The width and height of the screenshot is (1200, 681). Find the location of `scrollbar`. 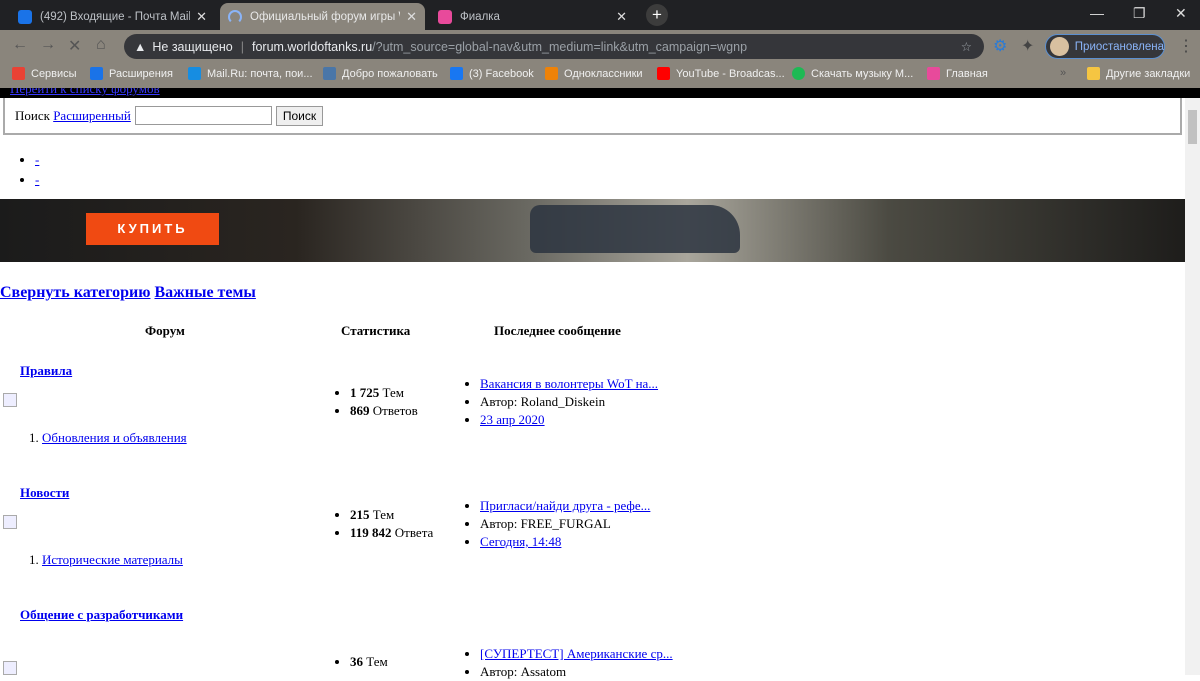

scrollbar is located at coordinates (1192, 386).